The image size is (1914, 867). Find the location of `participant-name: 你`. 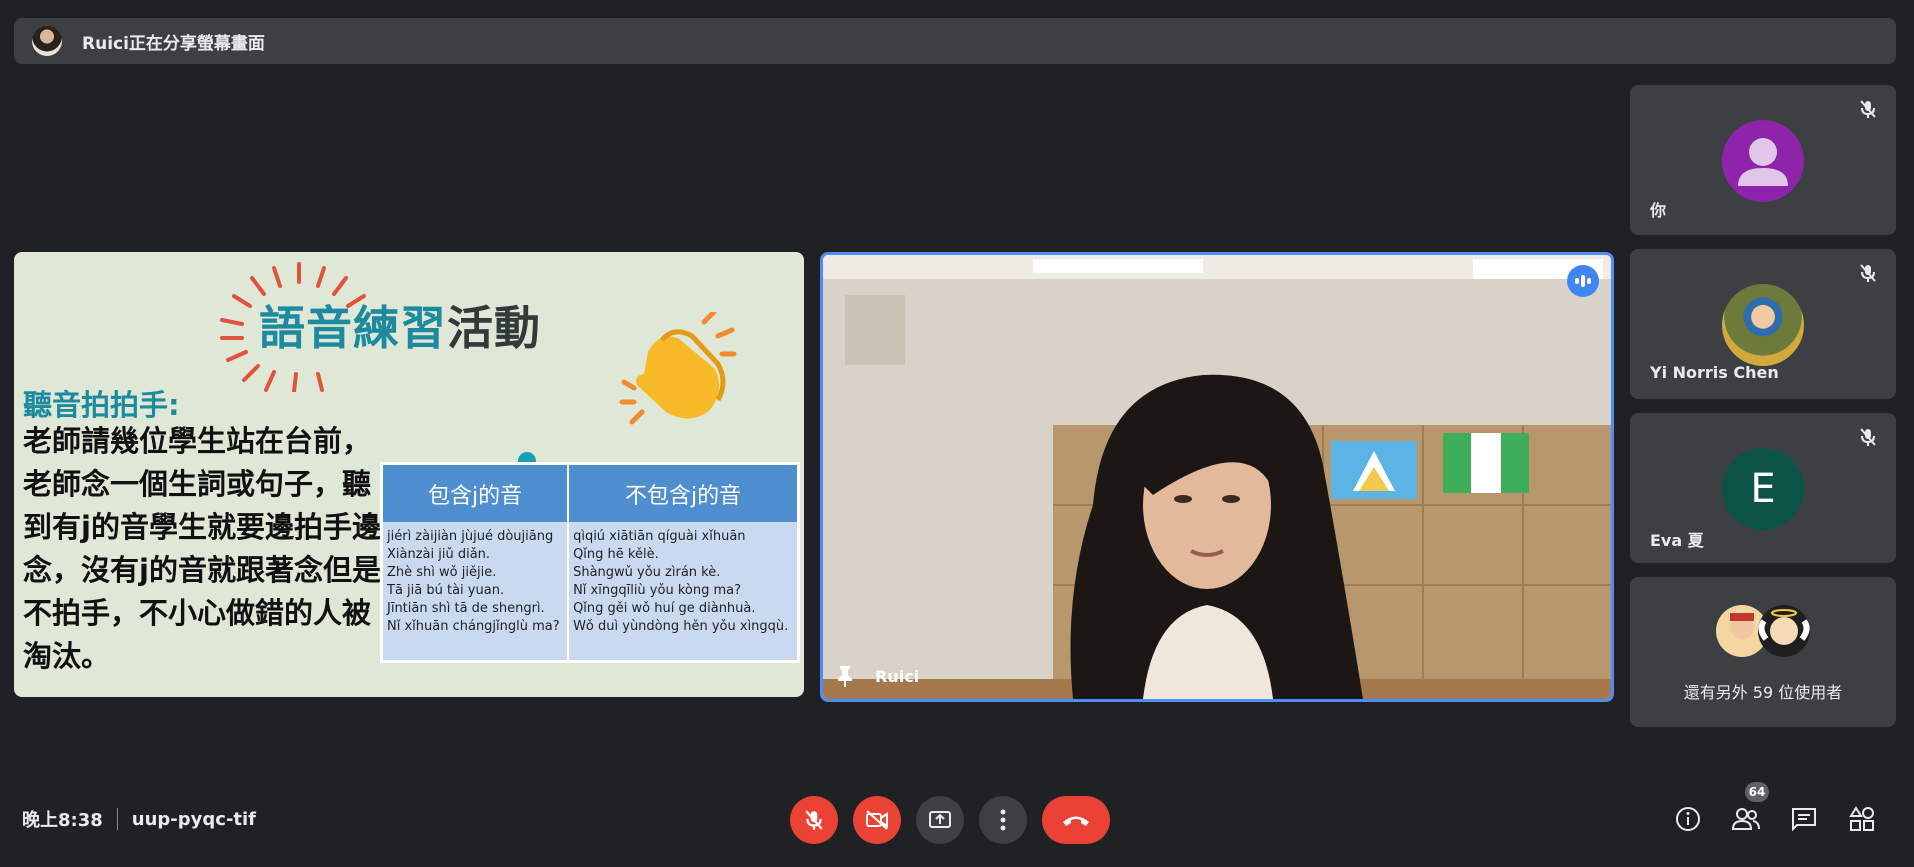

participant-name: 你 is located at coordinates (1658, 210).